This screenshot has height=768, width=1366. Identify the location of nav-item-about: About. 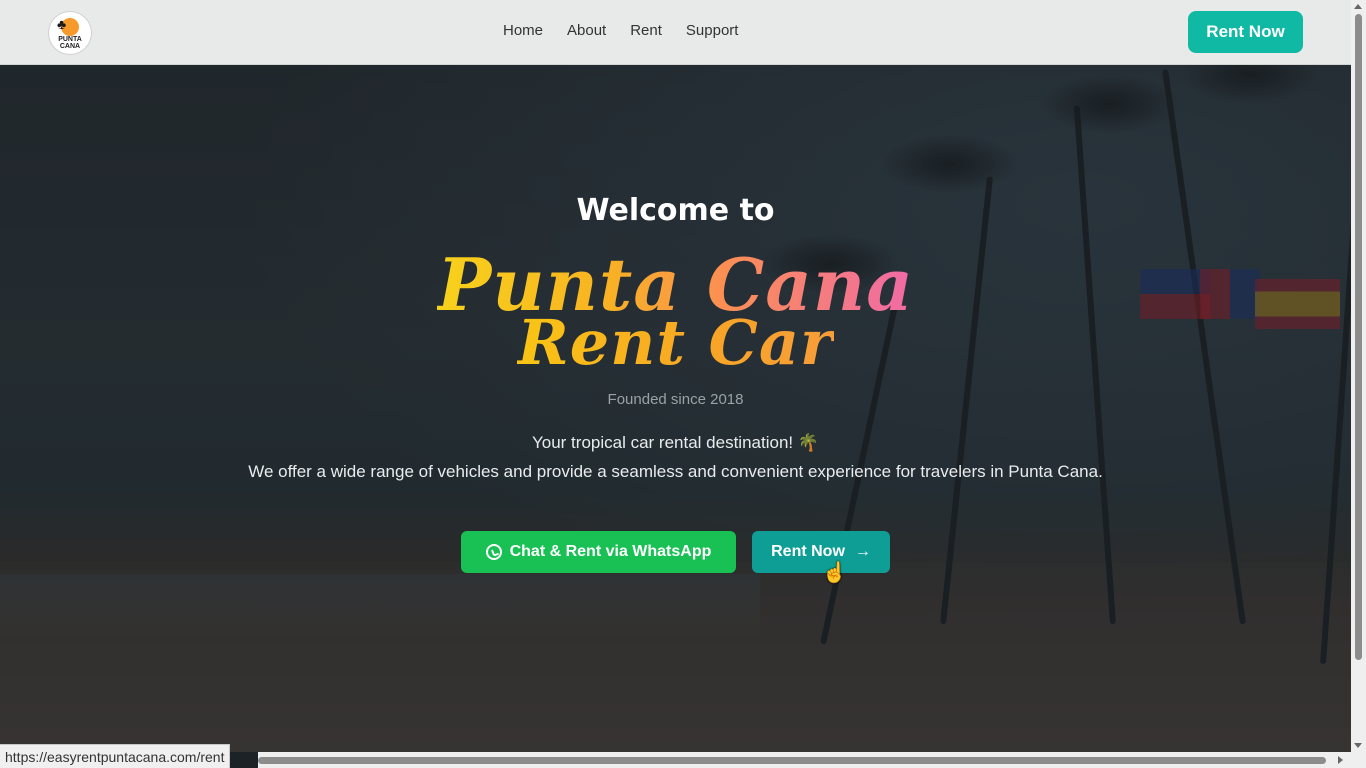
(586, 30).